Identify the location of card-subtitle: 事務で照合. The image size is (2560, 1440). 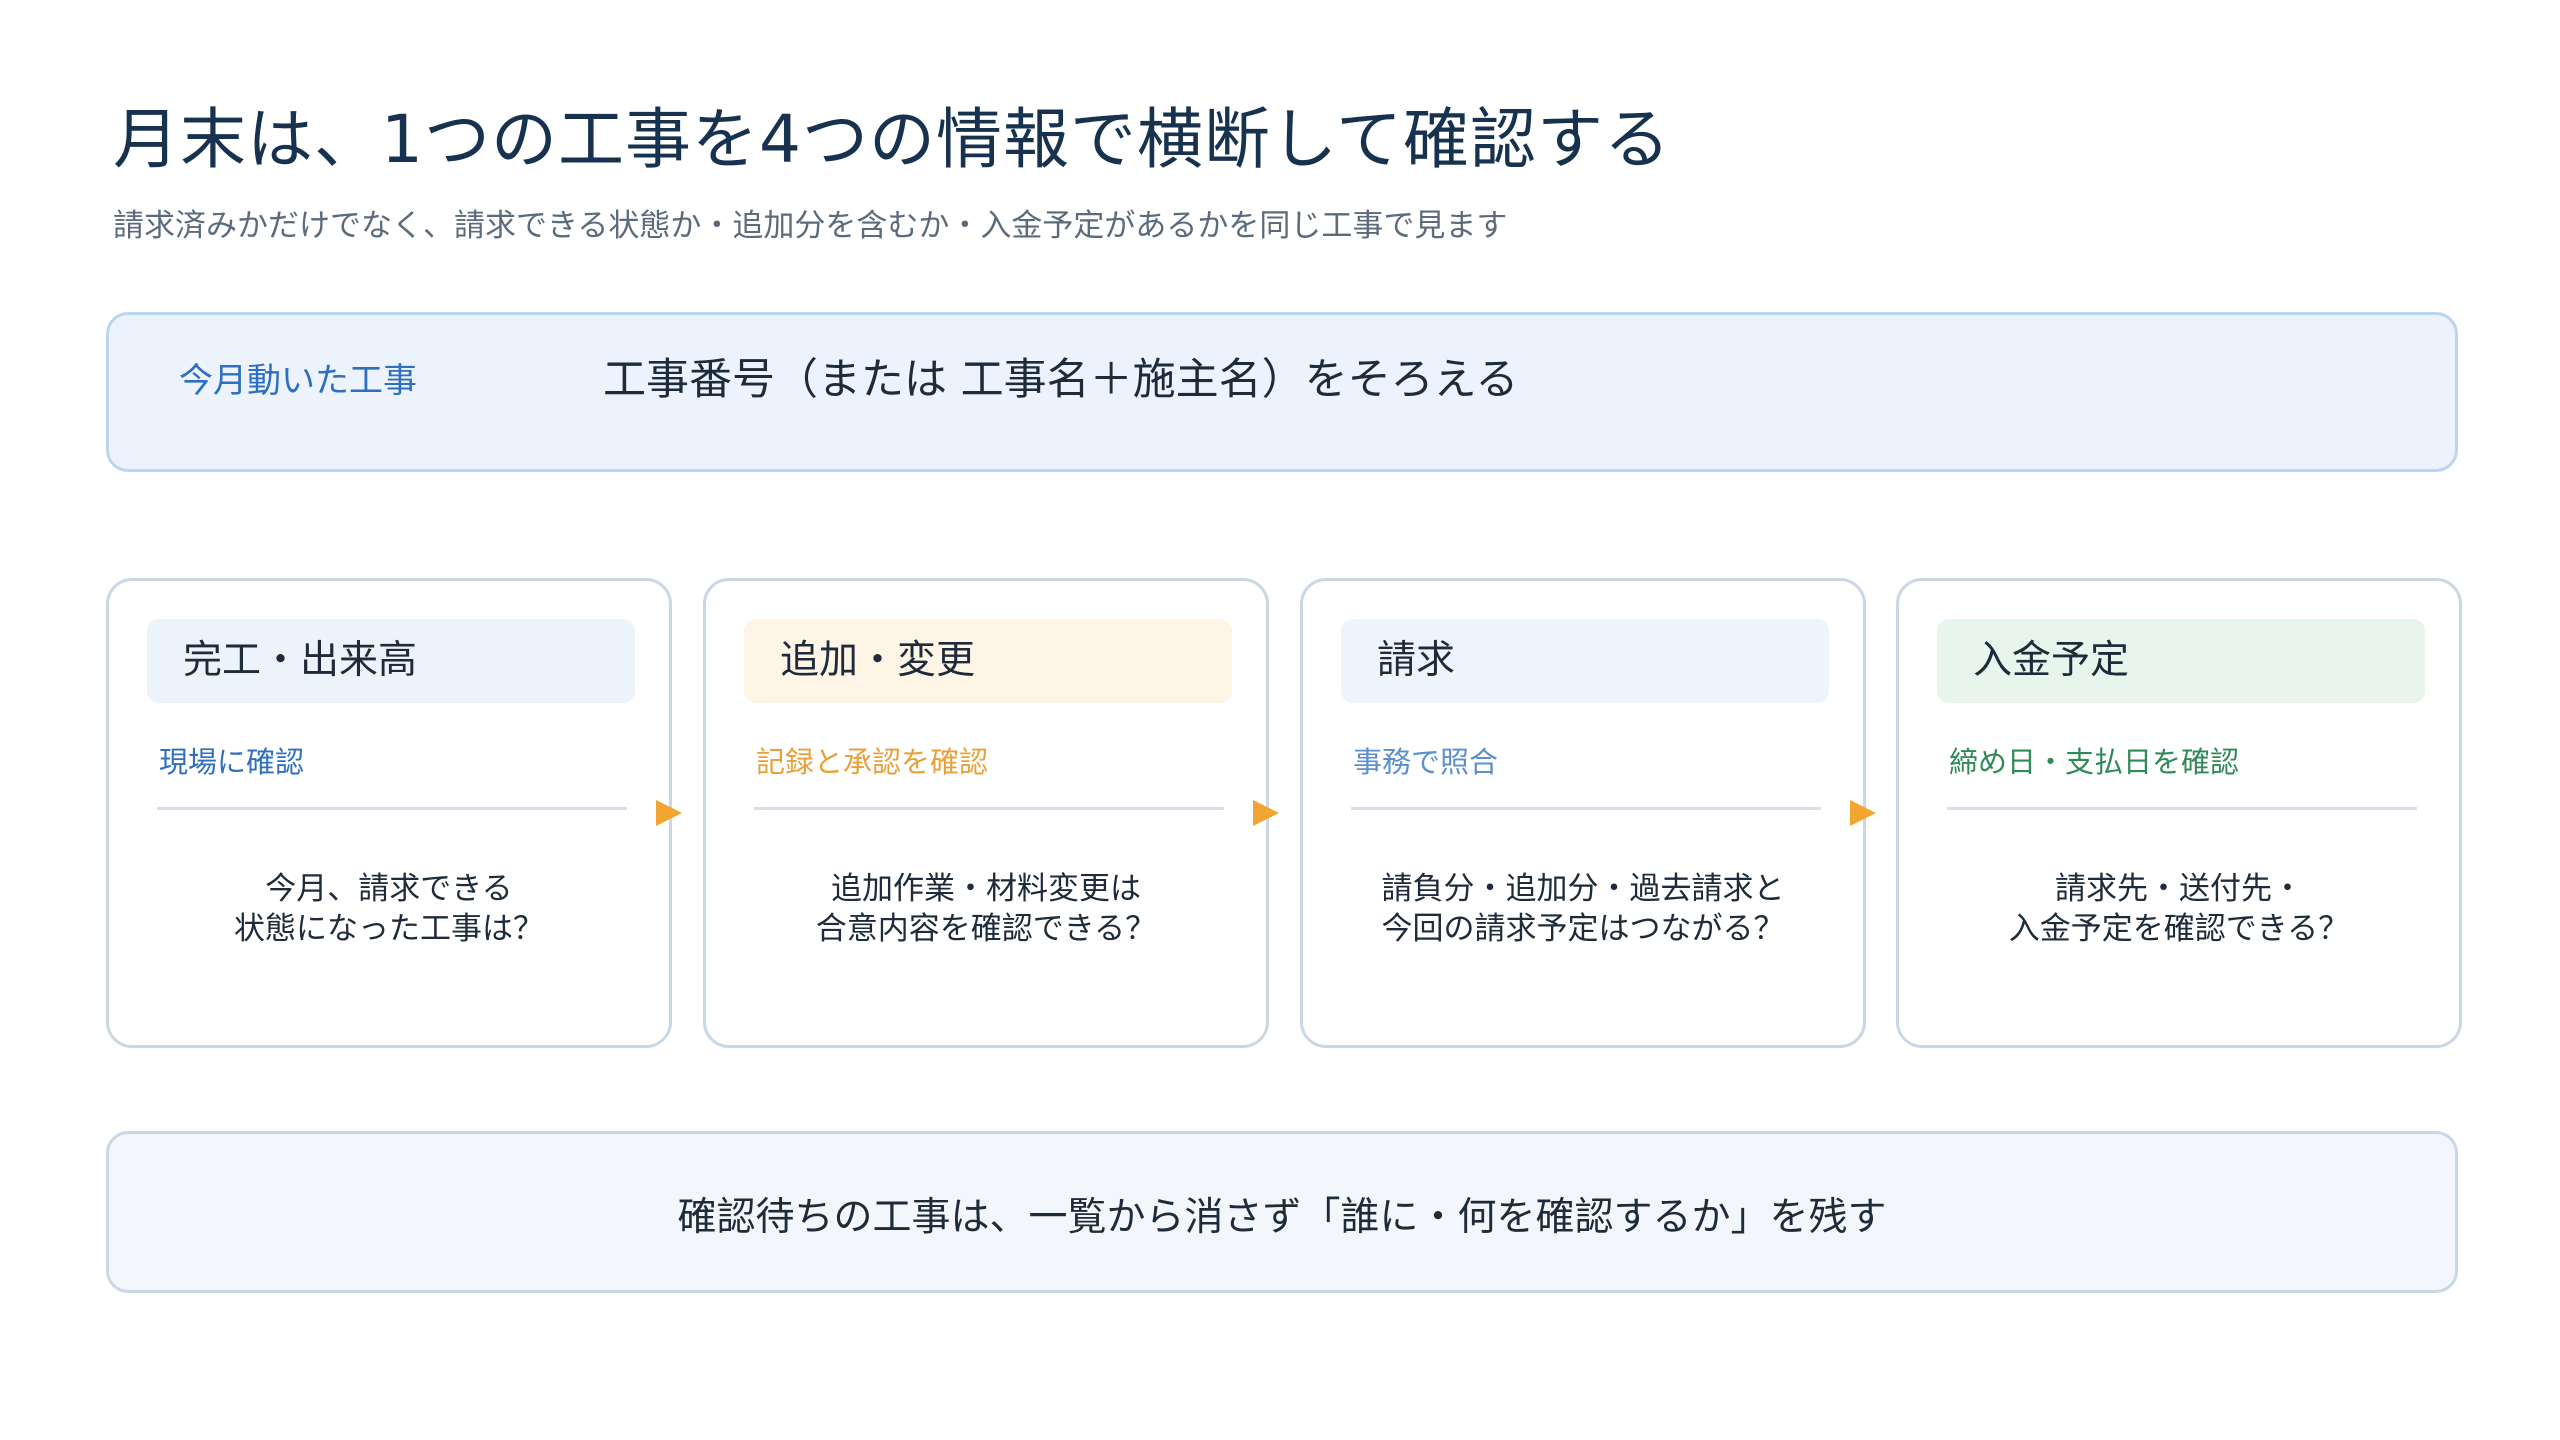
(1426, 762).